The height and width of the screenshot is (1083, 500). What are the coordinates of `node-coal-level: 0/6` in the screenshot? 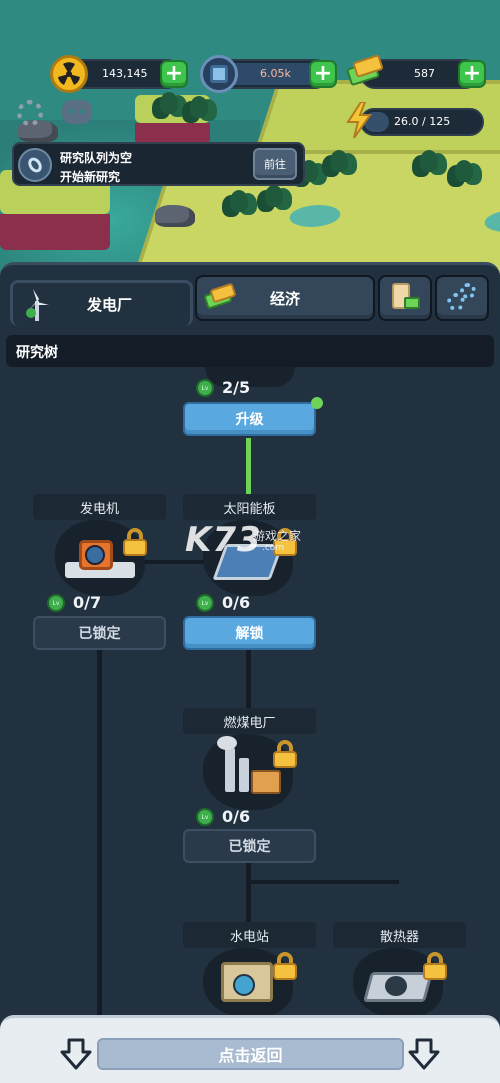 It's located at (236, 816).